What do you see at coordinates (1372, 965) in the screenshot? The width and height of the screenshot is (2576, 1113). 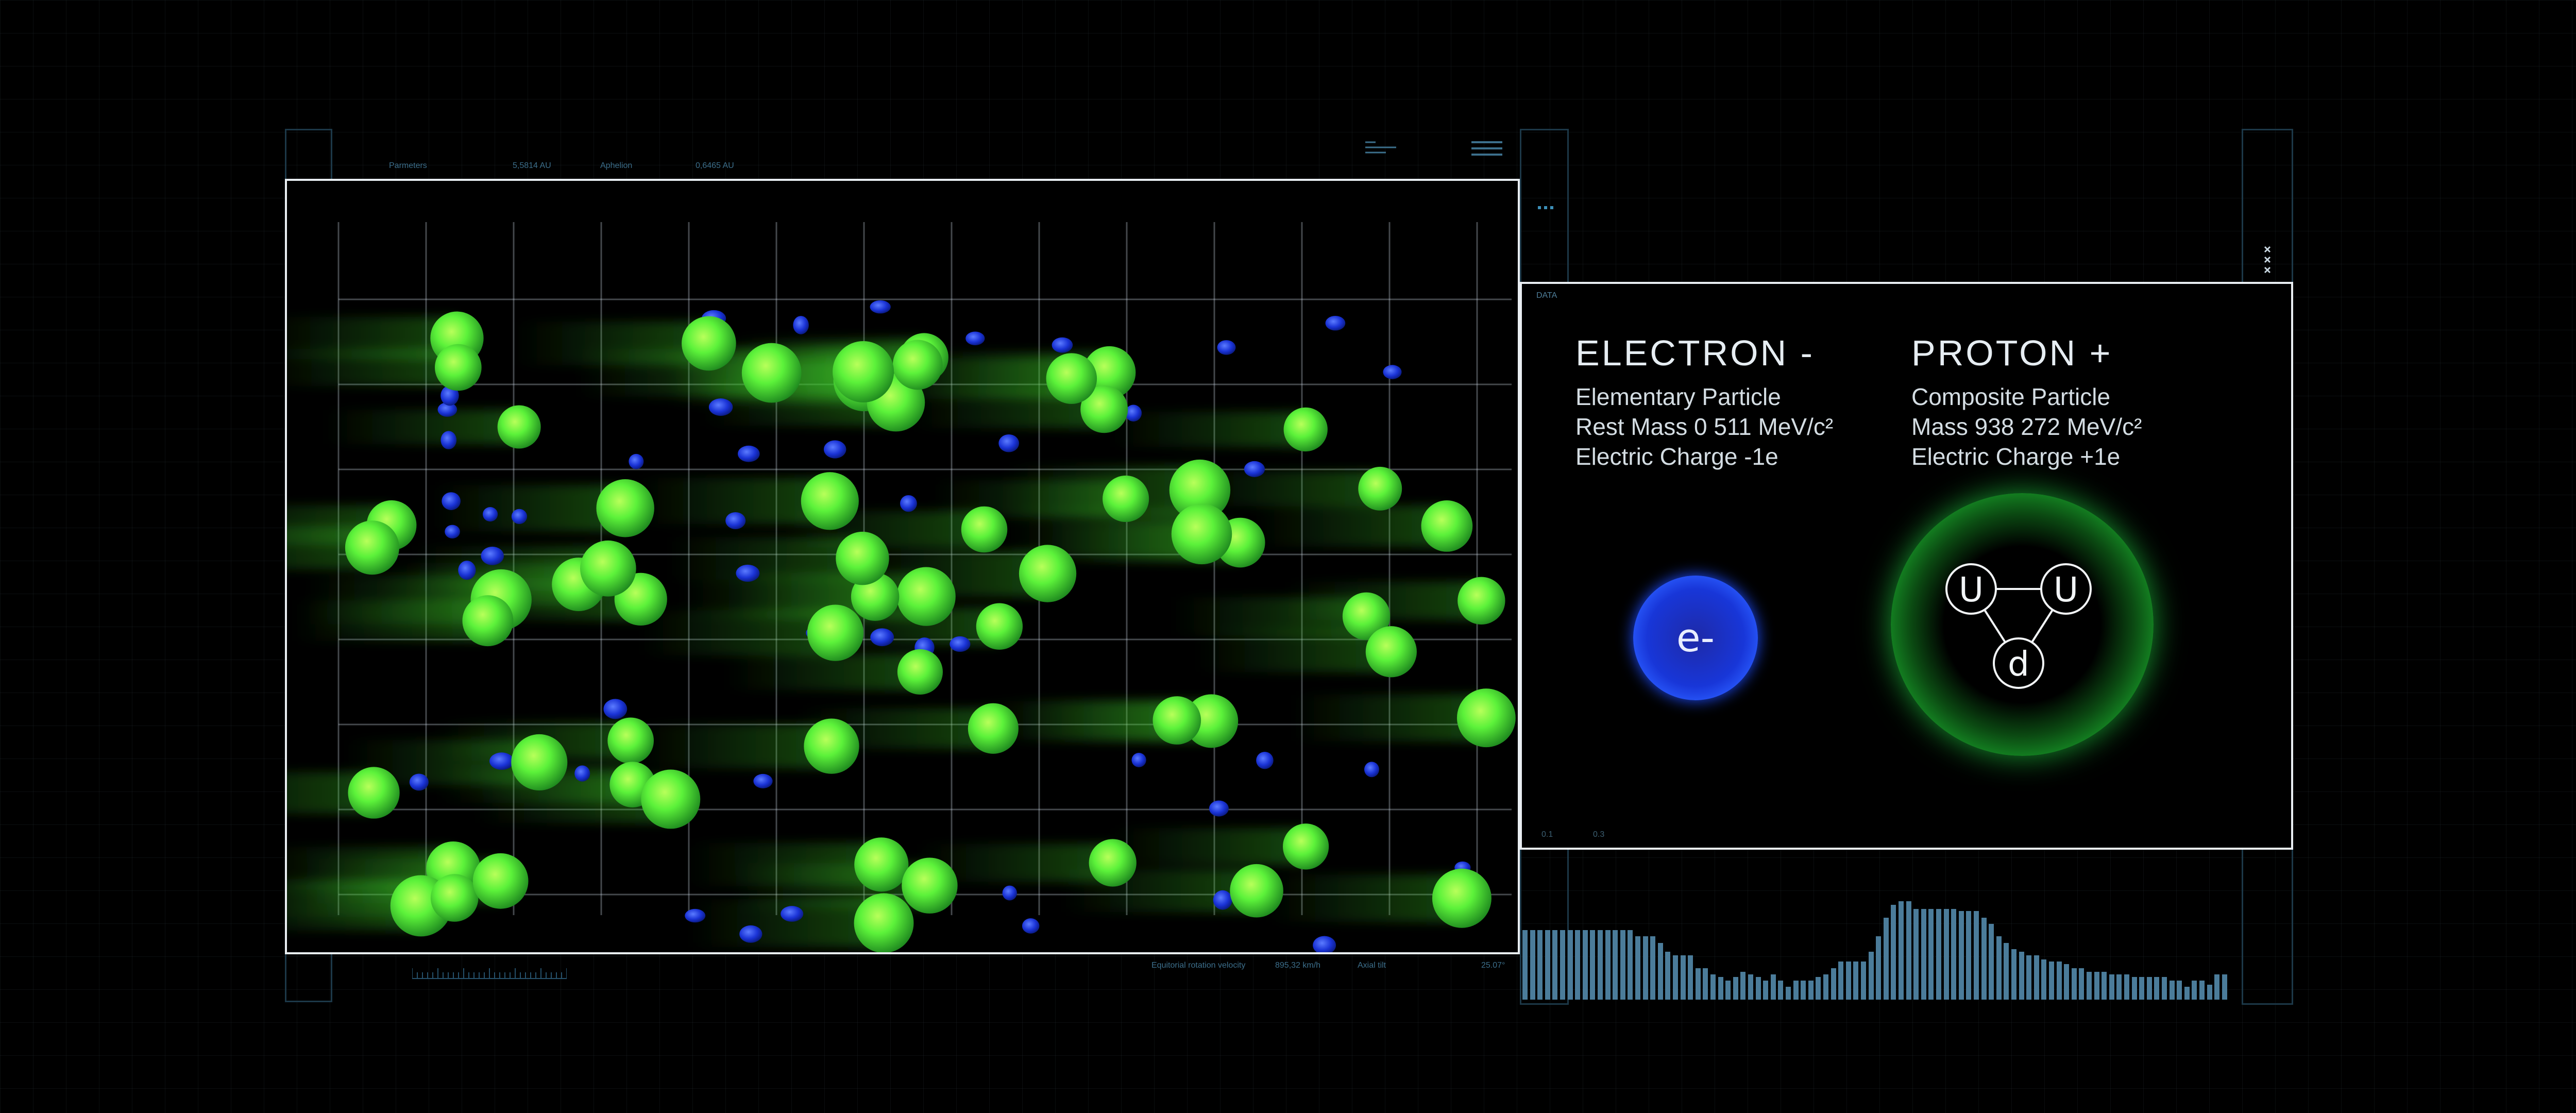 I see `readout-label: Axial tilt` at bounding box center [1372, 965].